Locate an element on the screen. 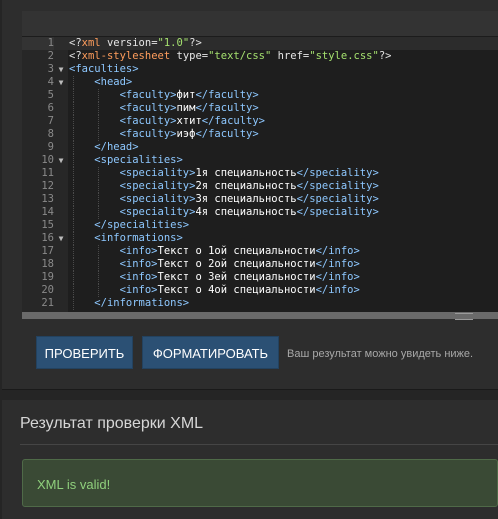  code-line: 5 <faculty>фит</faculty> is located at coordinates (260, 95).